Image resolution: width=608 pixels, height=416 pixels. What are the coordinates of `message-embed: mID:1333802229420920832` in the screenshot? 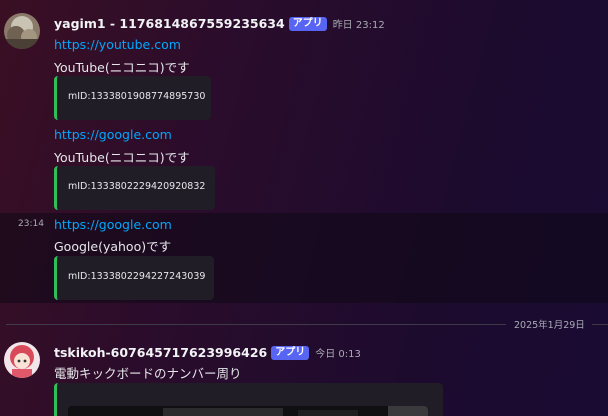 It's located at (134, 188).